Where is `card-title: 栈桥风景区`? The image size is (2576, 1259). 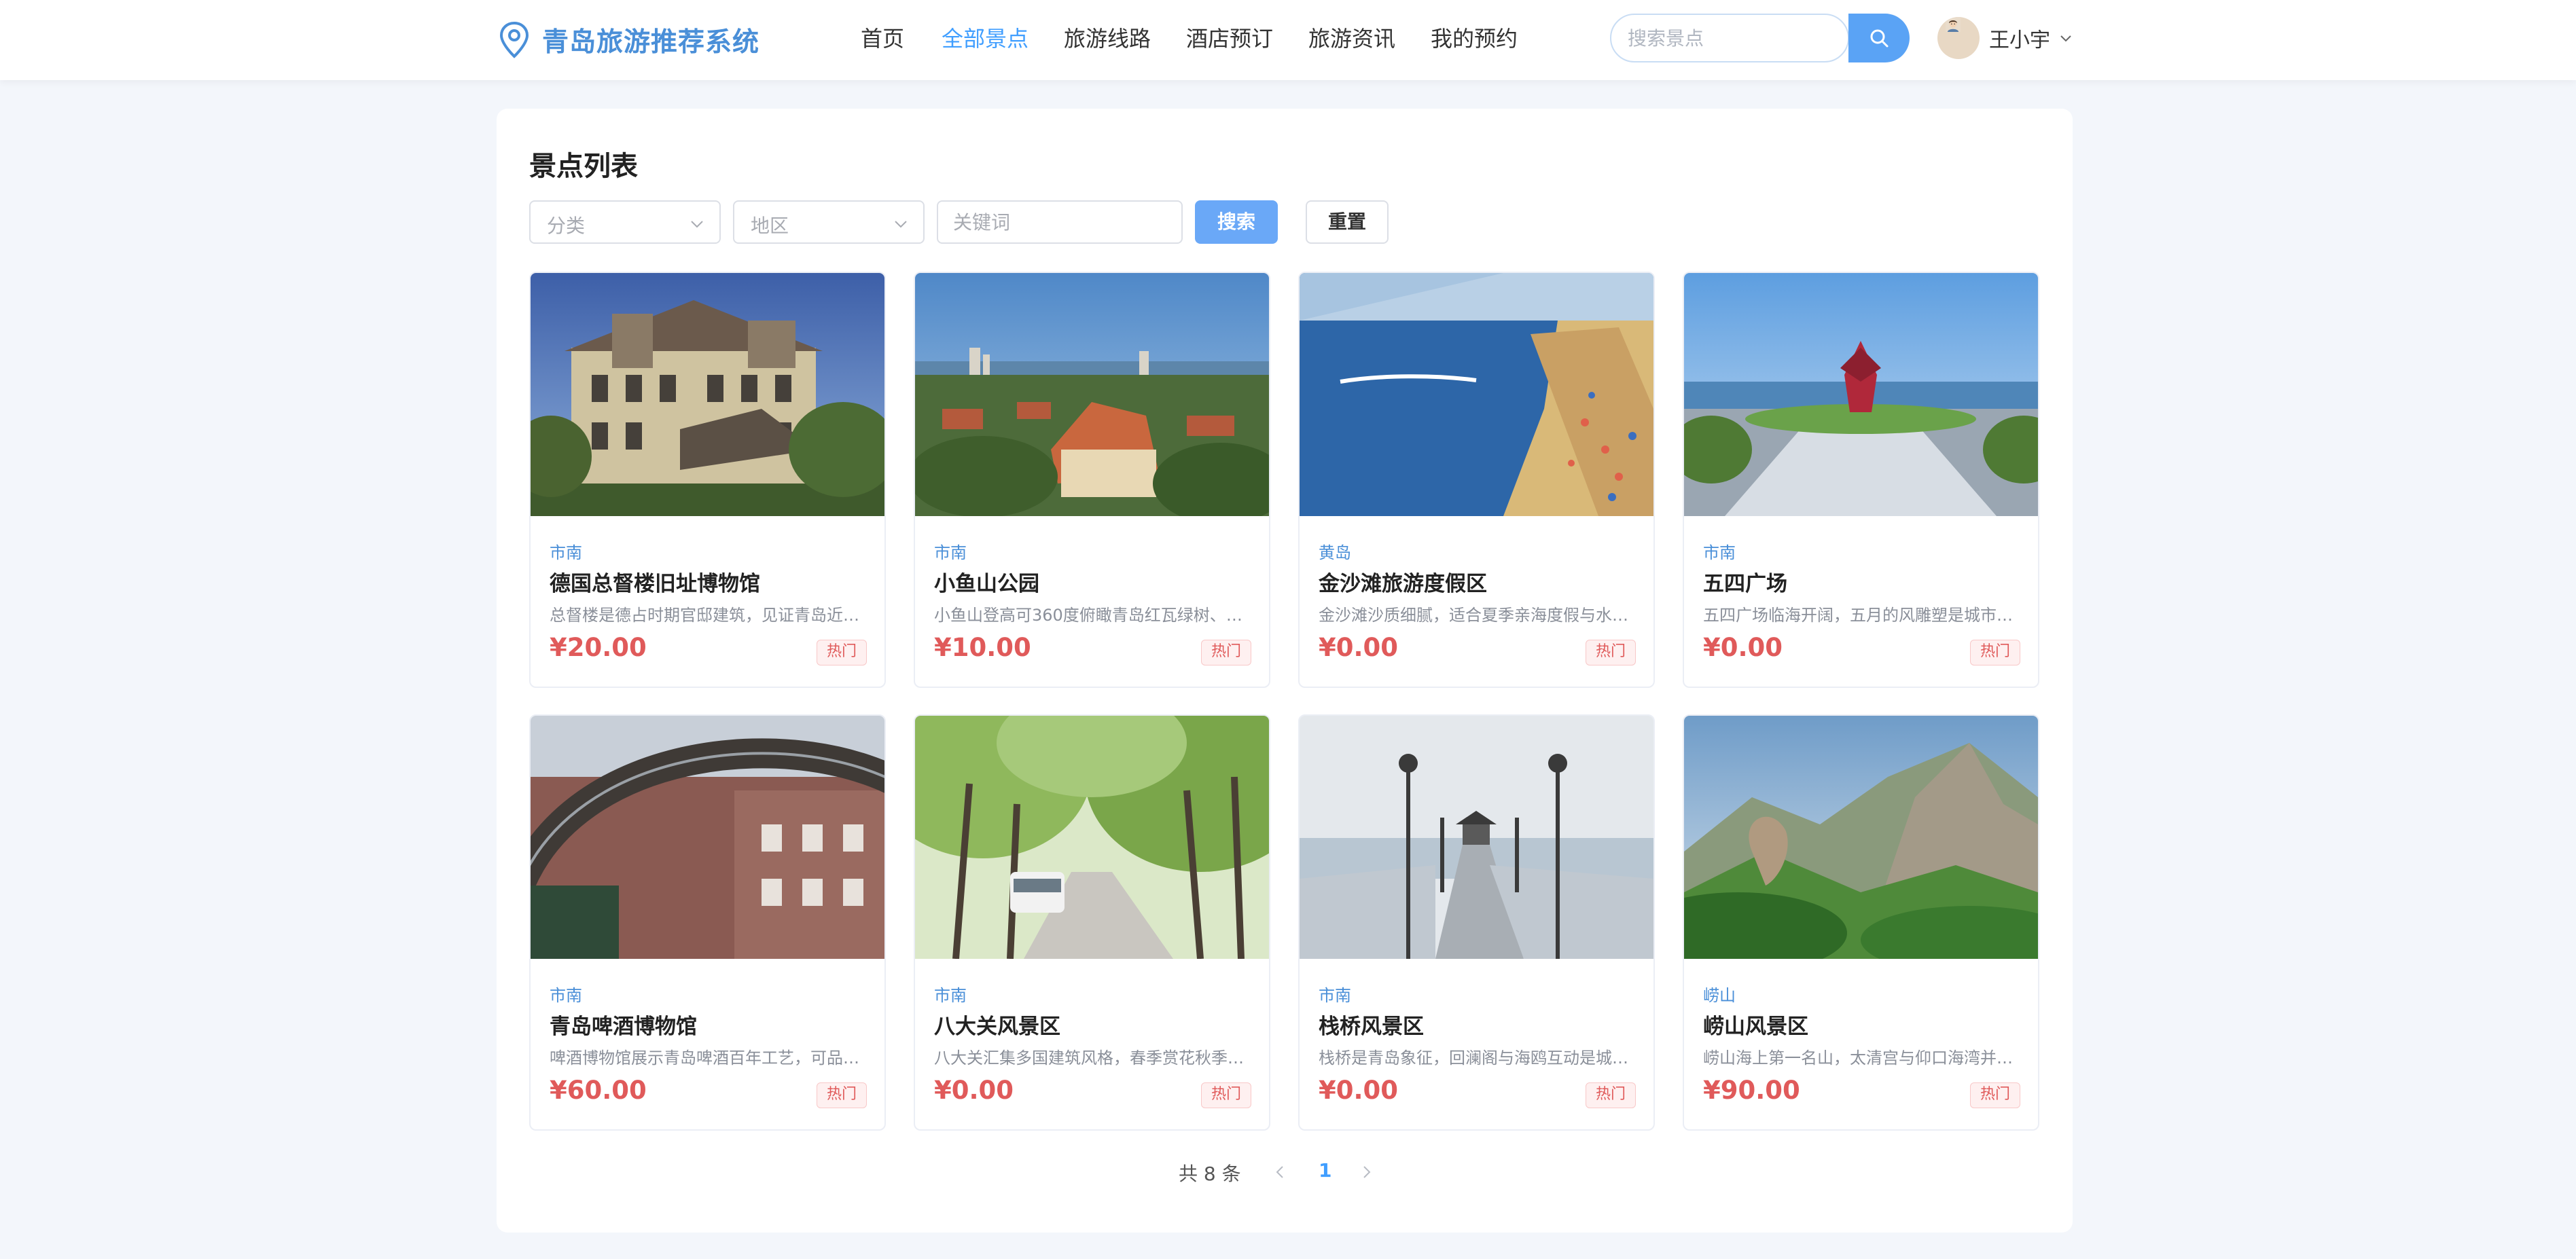 card-title: 栈桥风景区 is located at coordinates (1371, 1027).